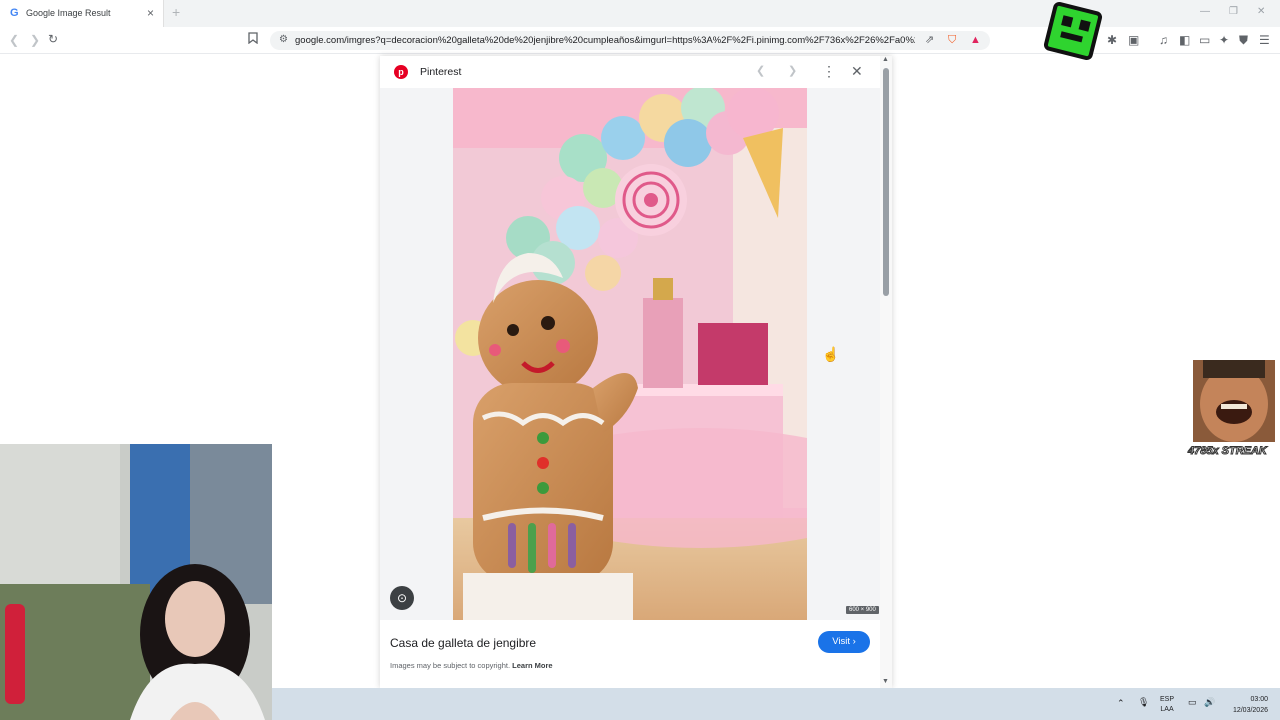 The image size is (1280, 720). What do you see at coordinates (841, 641) in the screenshot?
I see `visit-label: Visit` at bounding box center [841, 641].